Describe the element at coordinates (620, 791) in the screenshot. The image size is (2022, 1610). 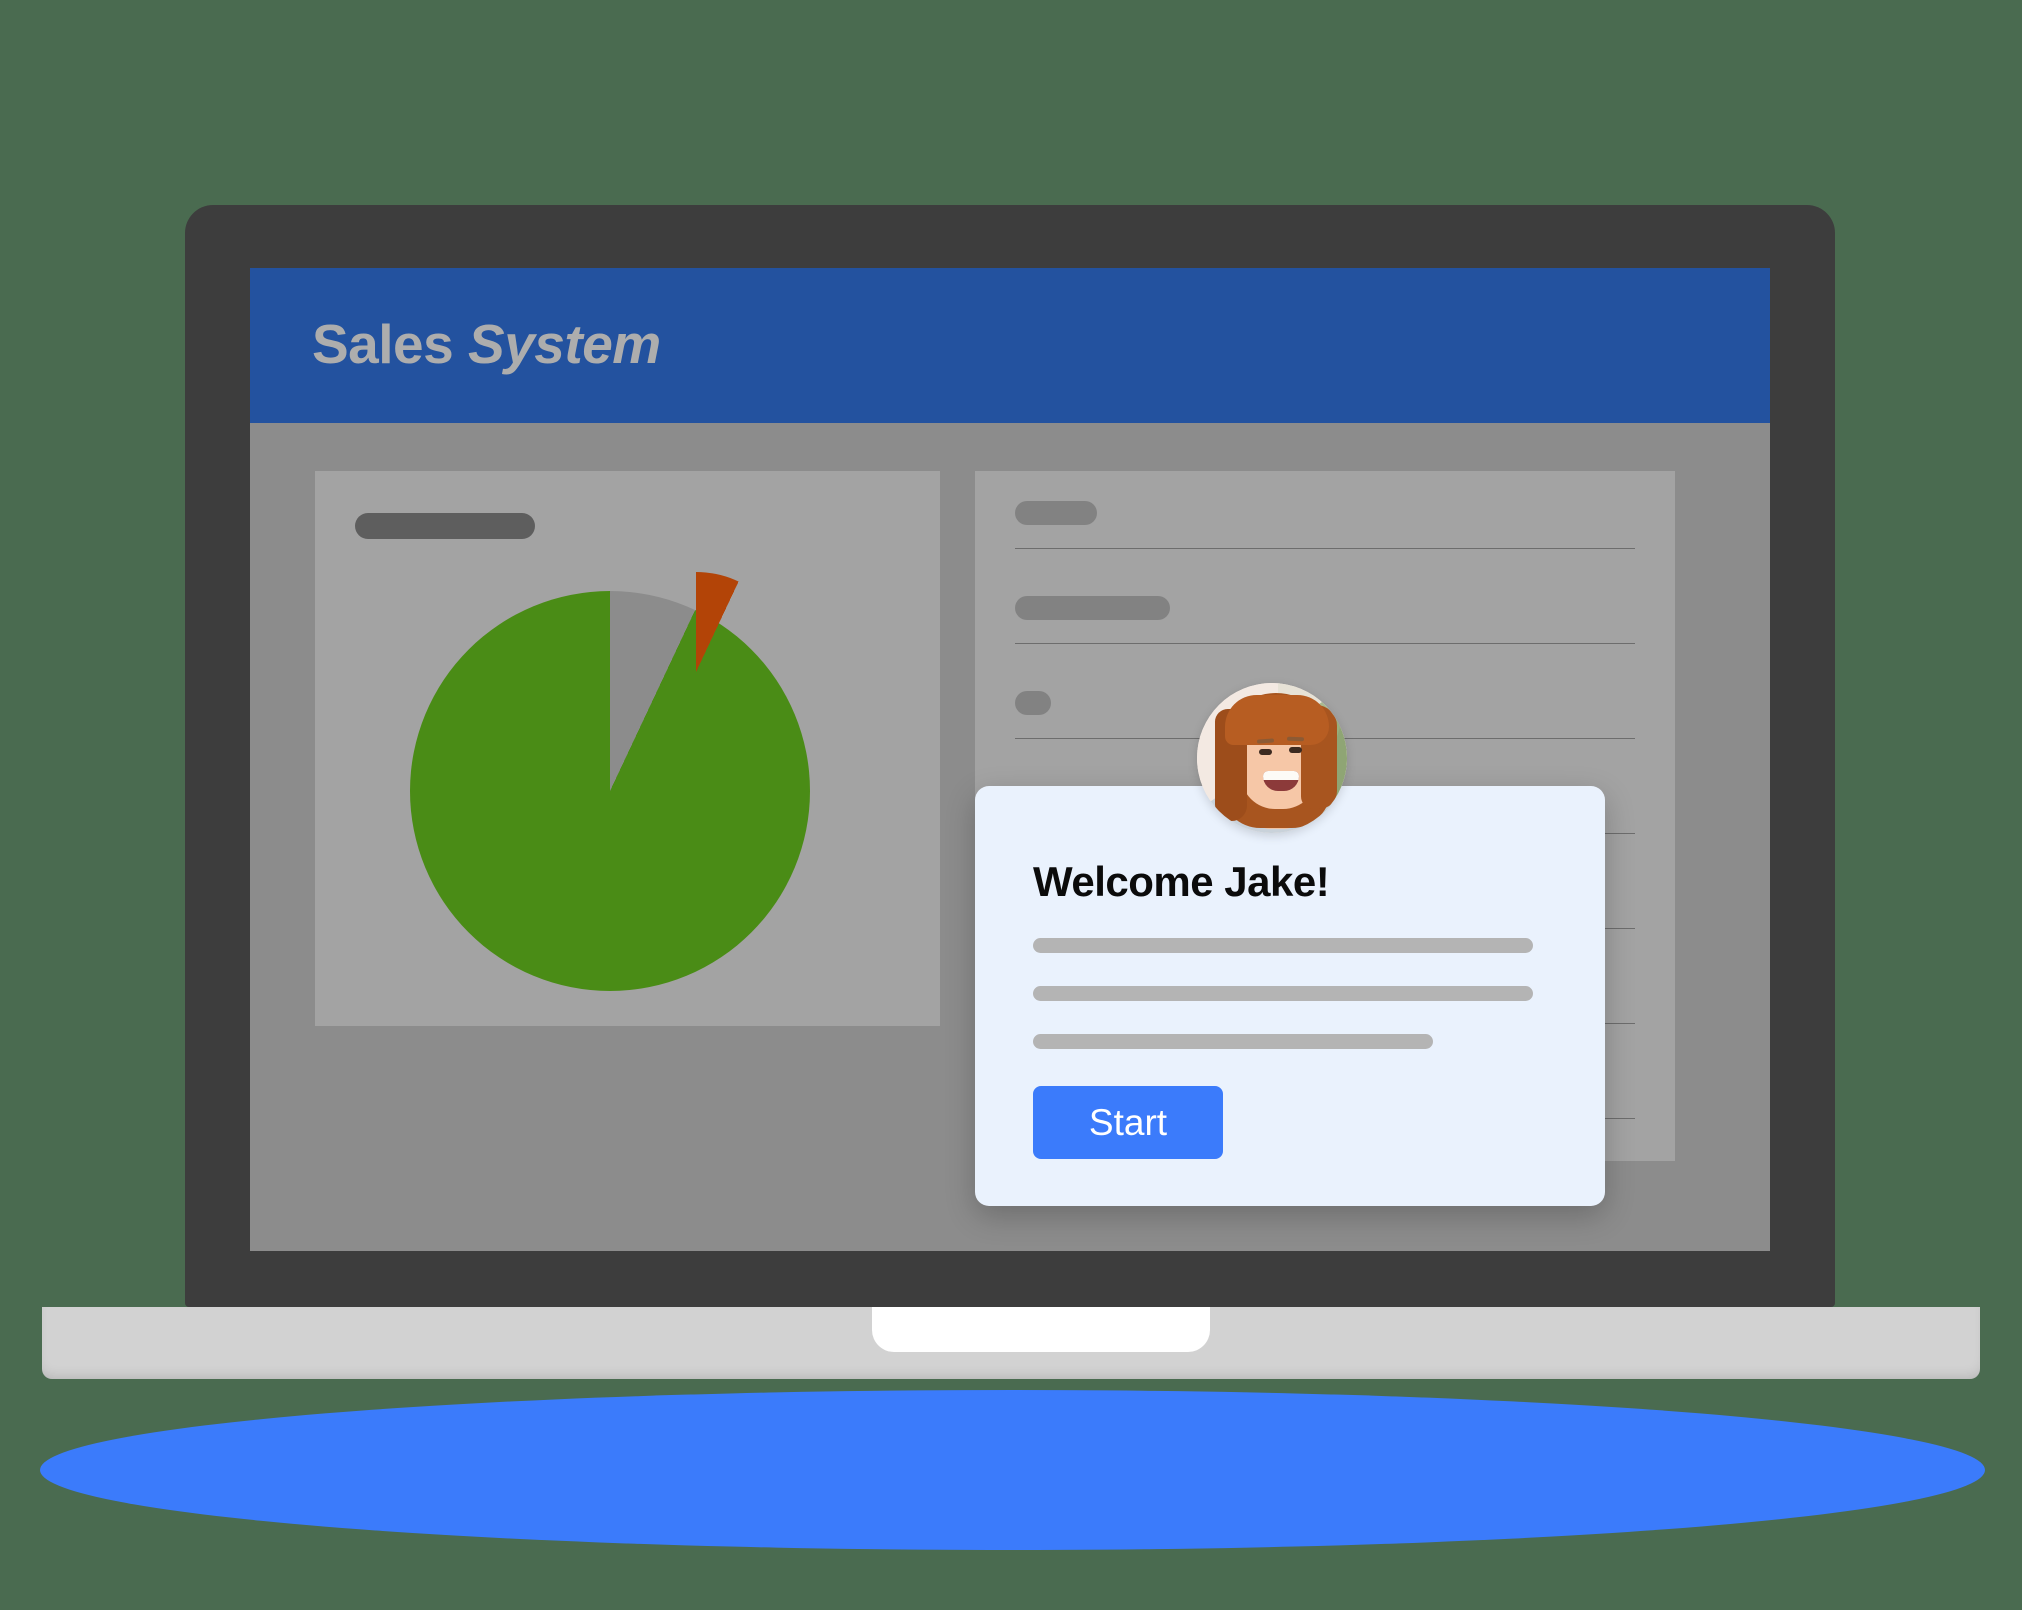
I see `pie-chart` at that location.